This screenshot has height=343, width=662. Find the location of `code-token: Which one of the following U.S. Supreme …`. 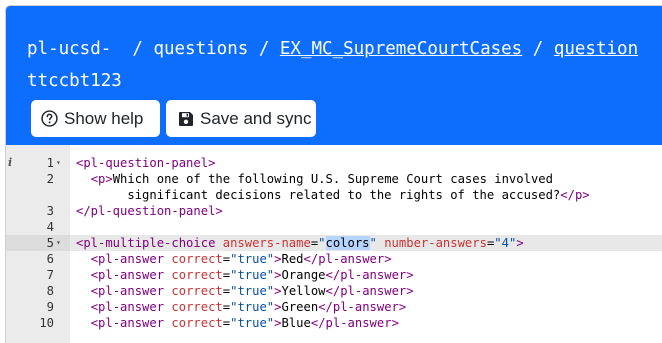

code-token: Which one of the following U.S. Supreme … is located at coordinates (332, 179).